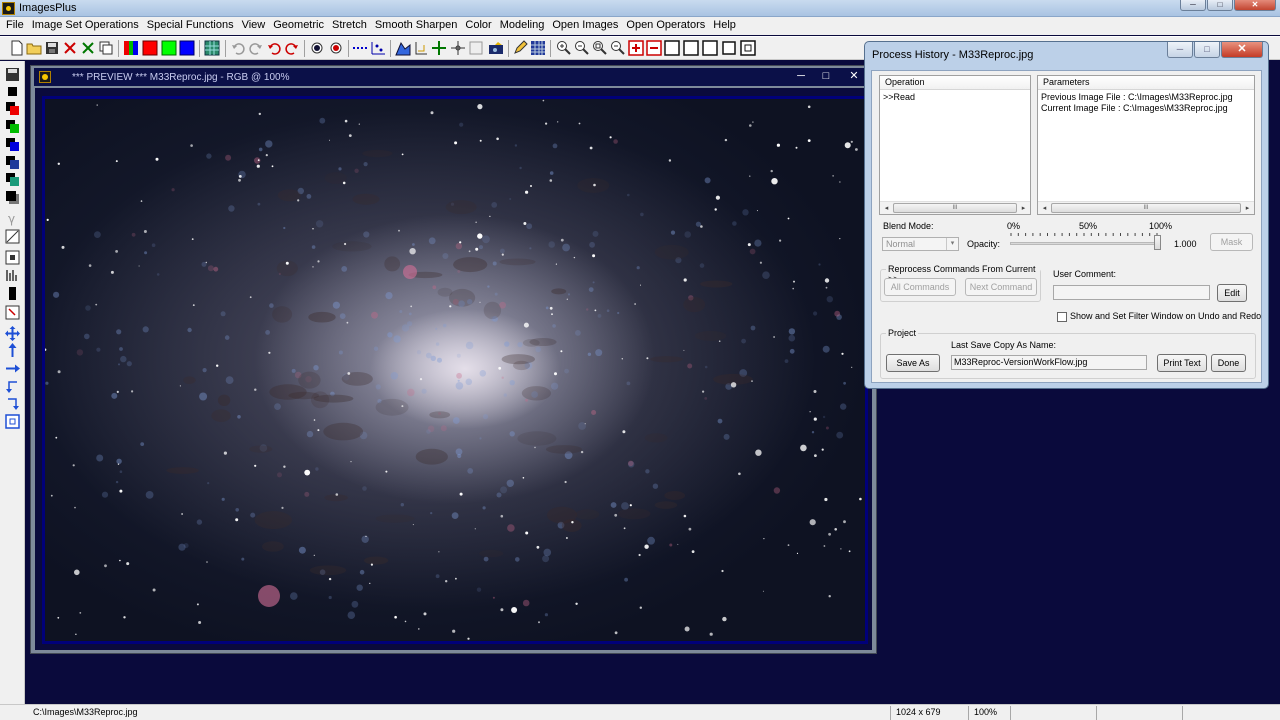 This screenshot has height=720, width=1280. What do you see at coordinates (12, 275) in the screenshot?
I see `levels-icon` at bounding box center [12, 275].